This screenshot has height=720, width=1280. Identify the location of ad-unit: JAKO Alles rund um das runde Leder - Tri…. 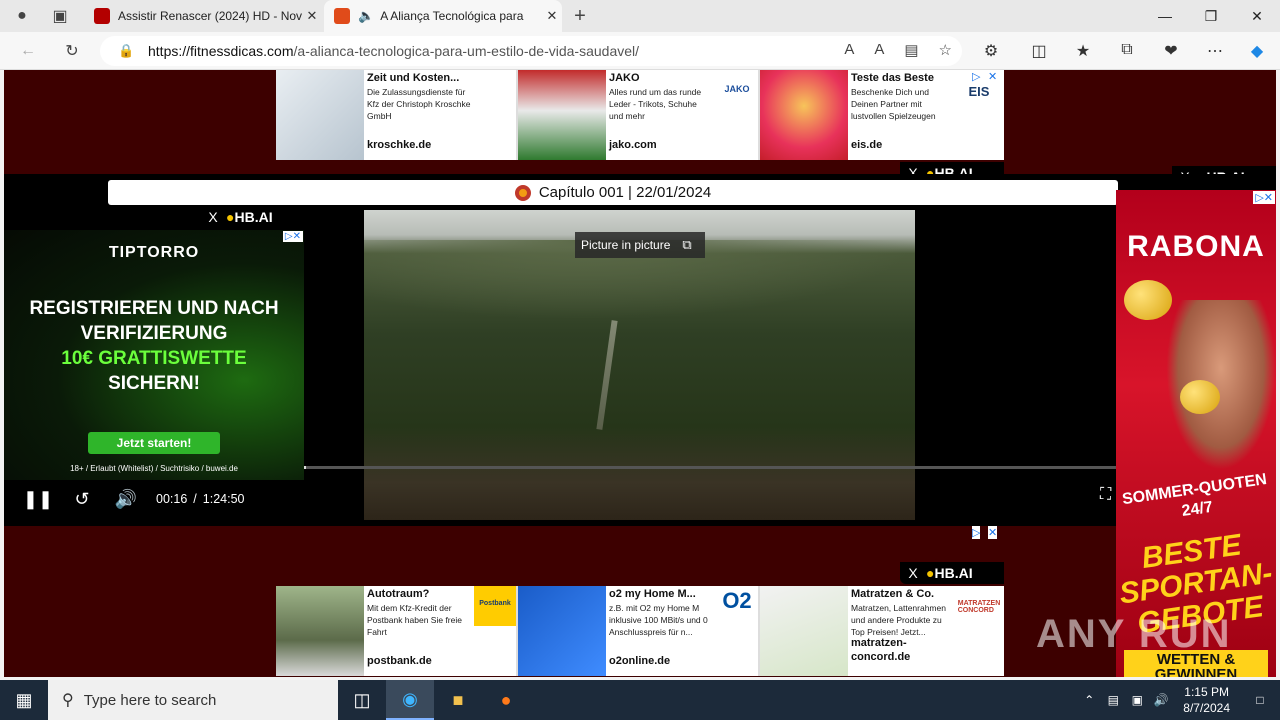
(639, 115).